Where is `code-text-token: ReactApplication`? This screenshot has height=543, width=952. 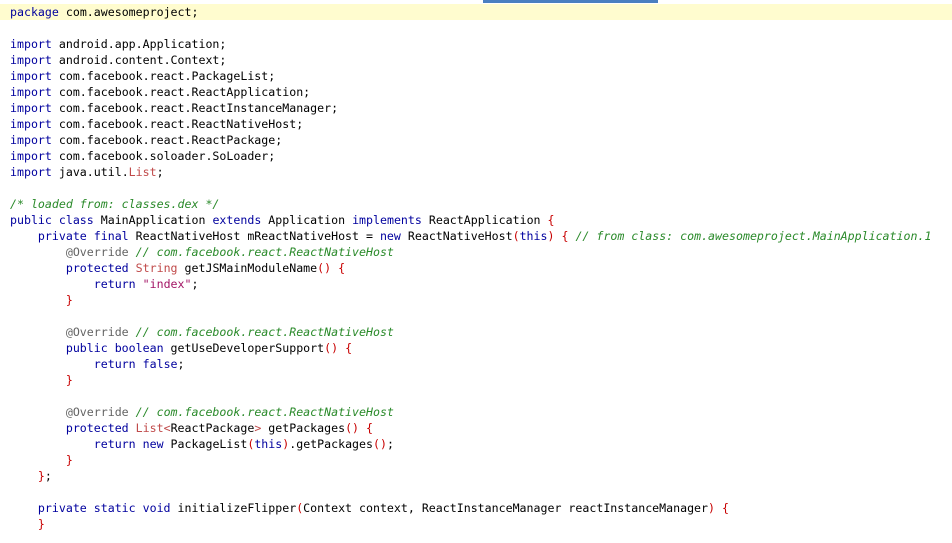
code-text-token: ReactApplication is located at coordinates (484, 220).